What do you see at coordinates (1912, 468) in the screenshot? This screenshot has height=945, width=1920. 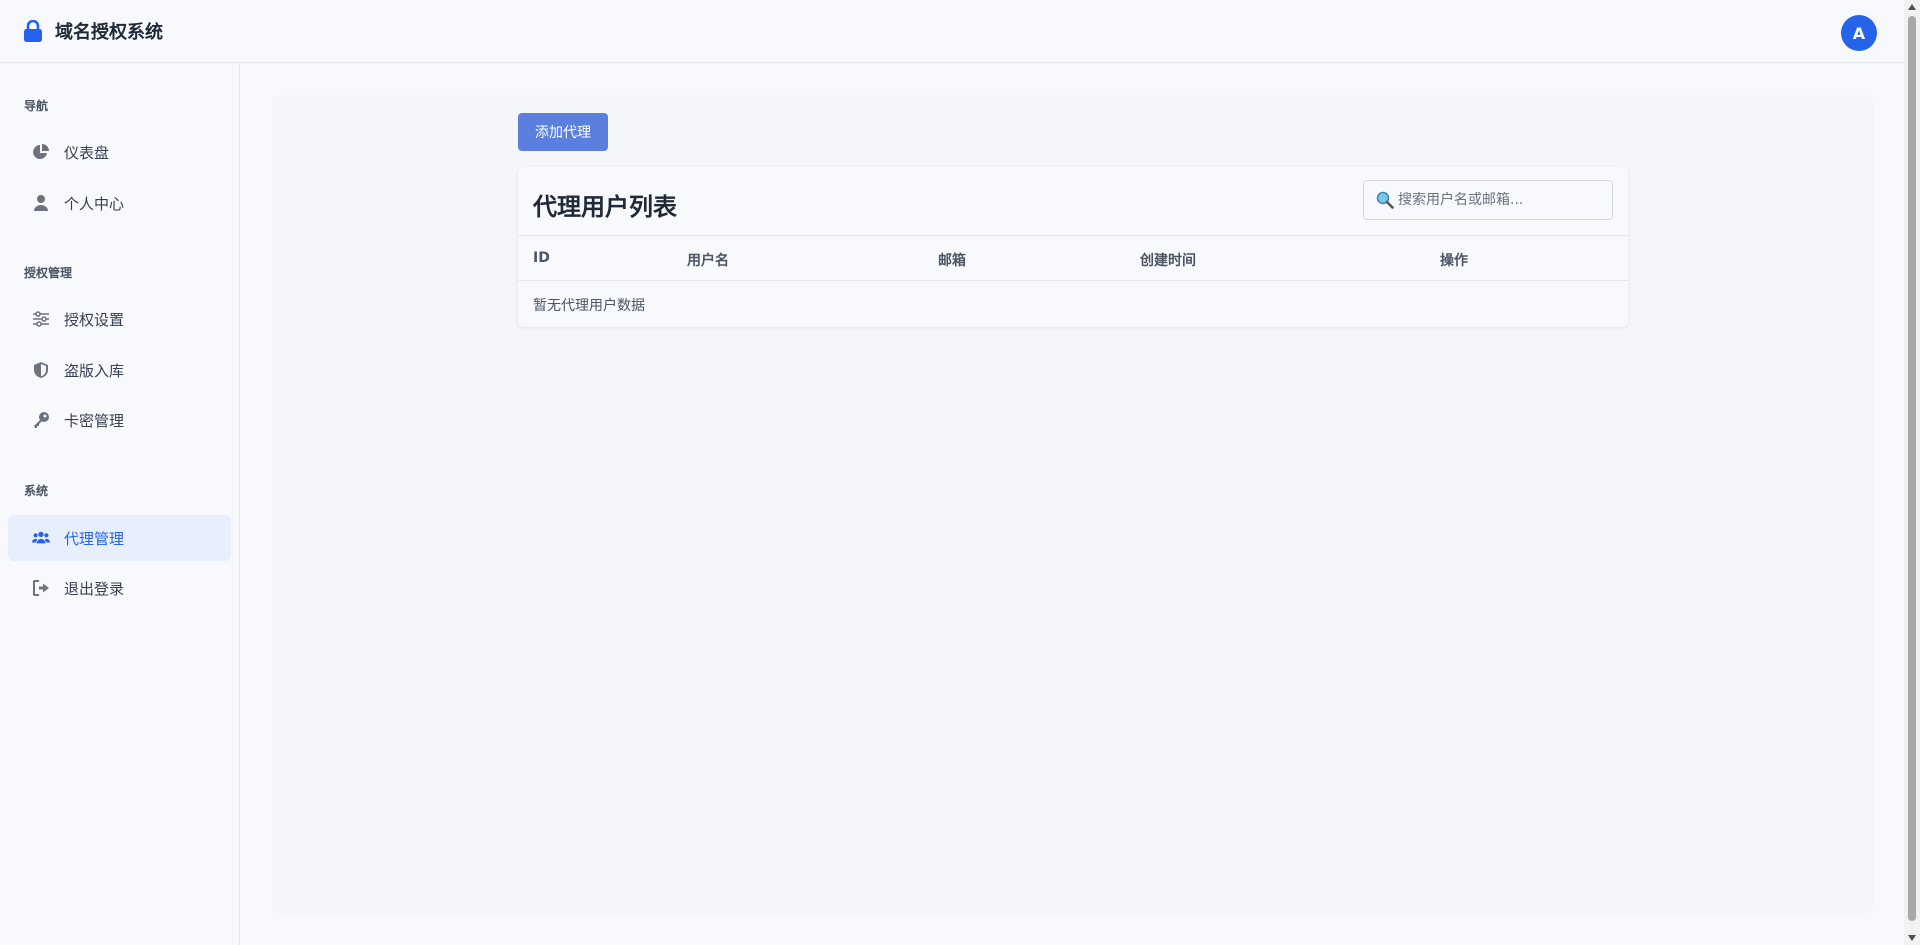 I see `scroll-thumb` at bounding box center [1912, 468].